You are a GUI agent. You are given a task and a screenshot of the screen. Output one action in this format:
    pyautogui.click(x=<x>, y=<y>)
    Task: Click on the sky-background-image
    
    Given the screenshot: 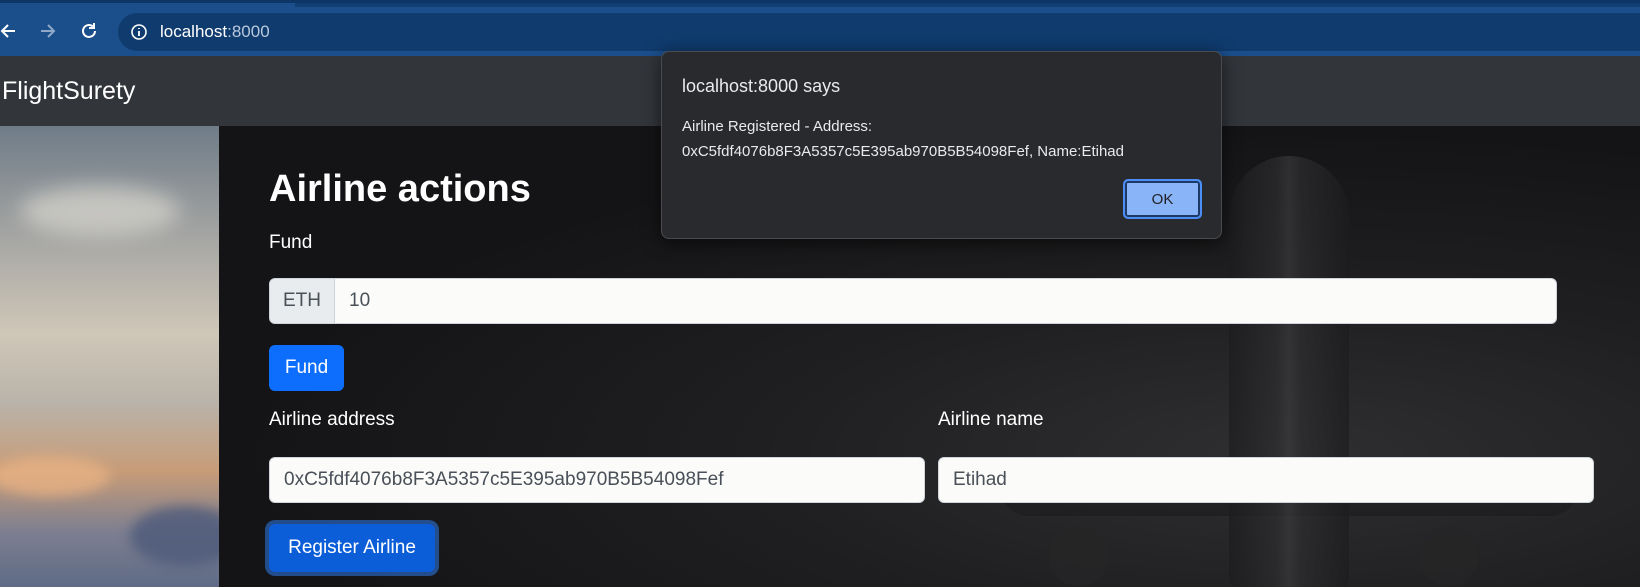 What is the action you would take?
    pyautogui.click(x=109, y=356)
    